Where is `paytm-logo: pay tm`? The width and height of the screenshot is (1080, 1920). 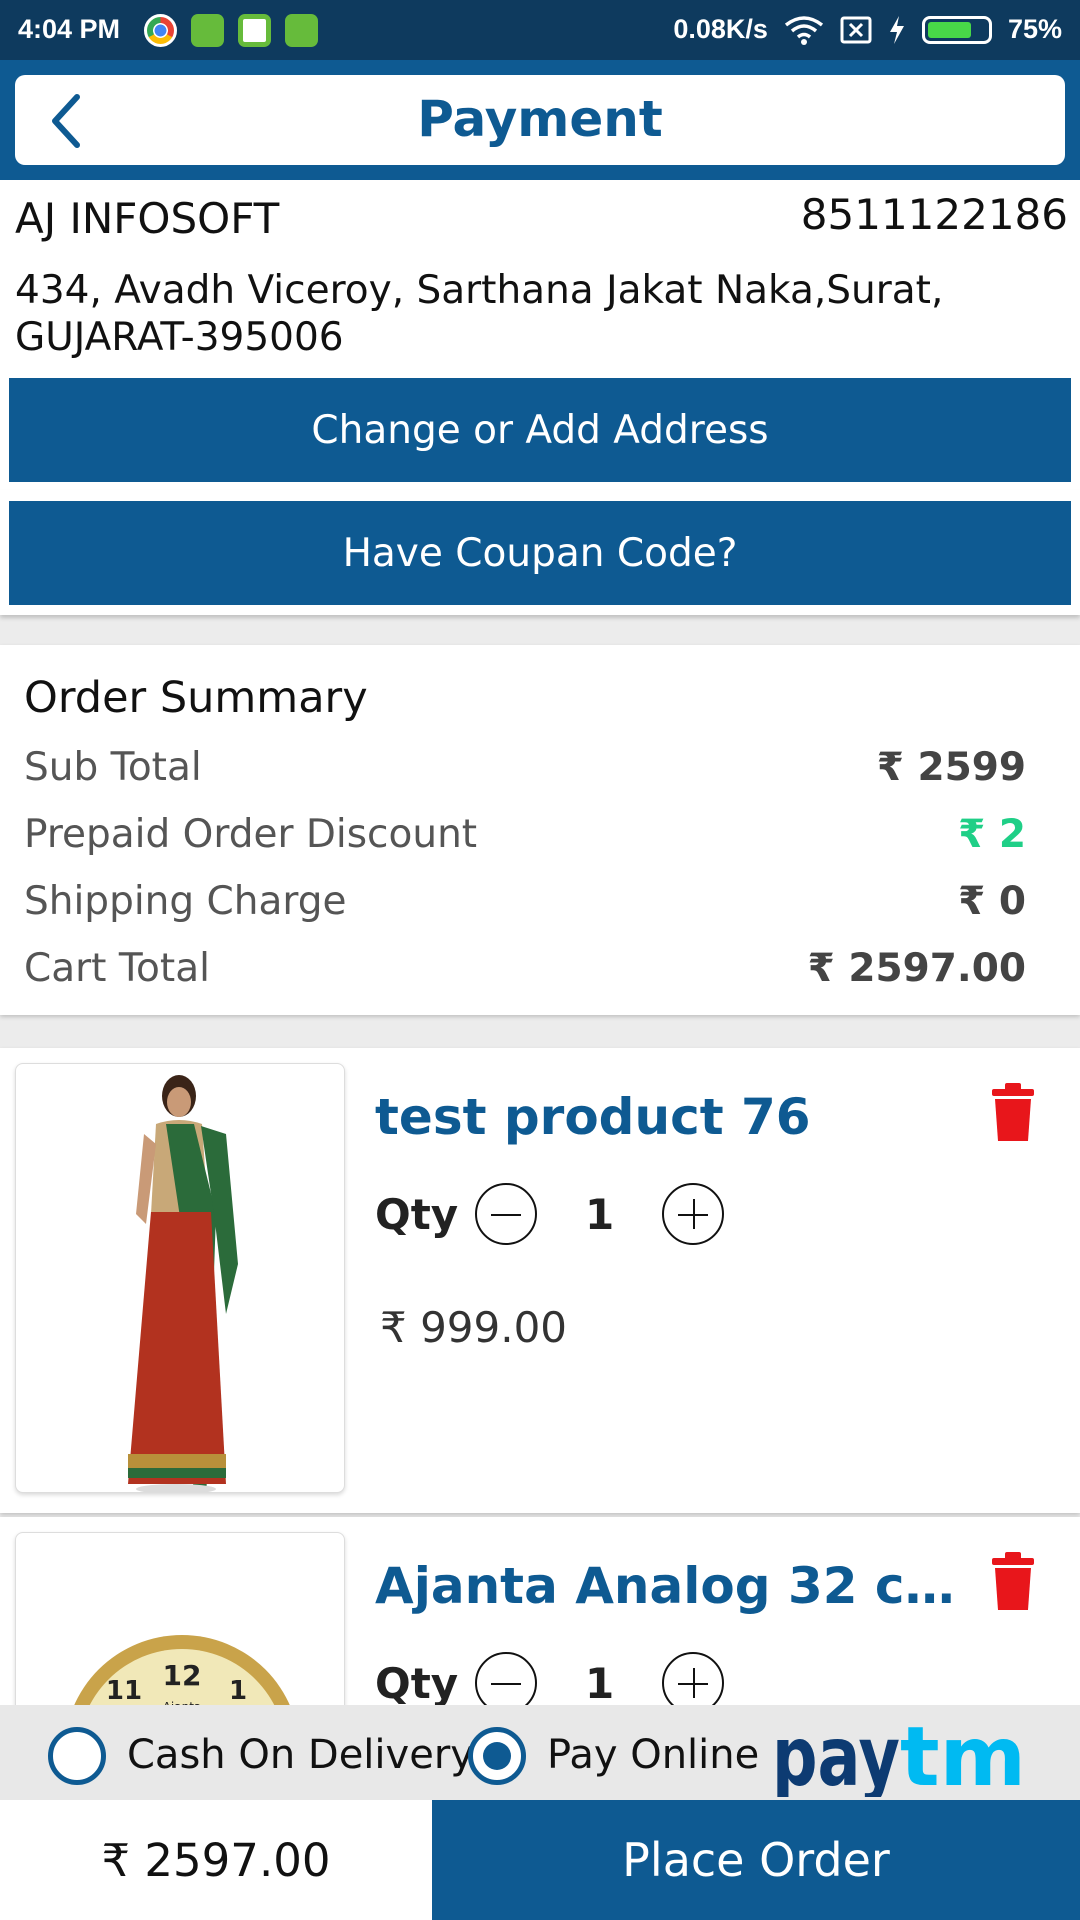 paytm-logo: pay tm is located at coordinates (899, 1755).